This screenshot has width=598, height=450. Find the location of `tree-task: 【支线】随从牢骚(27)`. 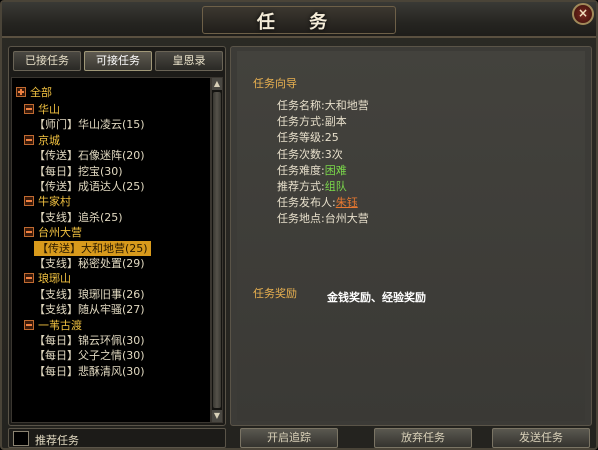

tree-task: 【支线】随从牢骚(27) is located at coordinates (89, 309).